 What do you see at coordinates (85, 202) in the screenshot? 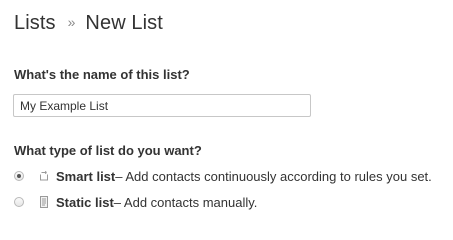
I see `static-list-name: Static list` at bounding box center [85, 202].